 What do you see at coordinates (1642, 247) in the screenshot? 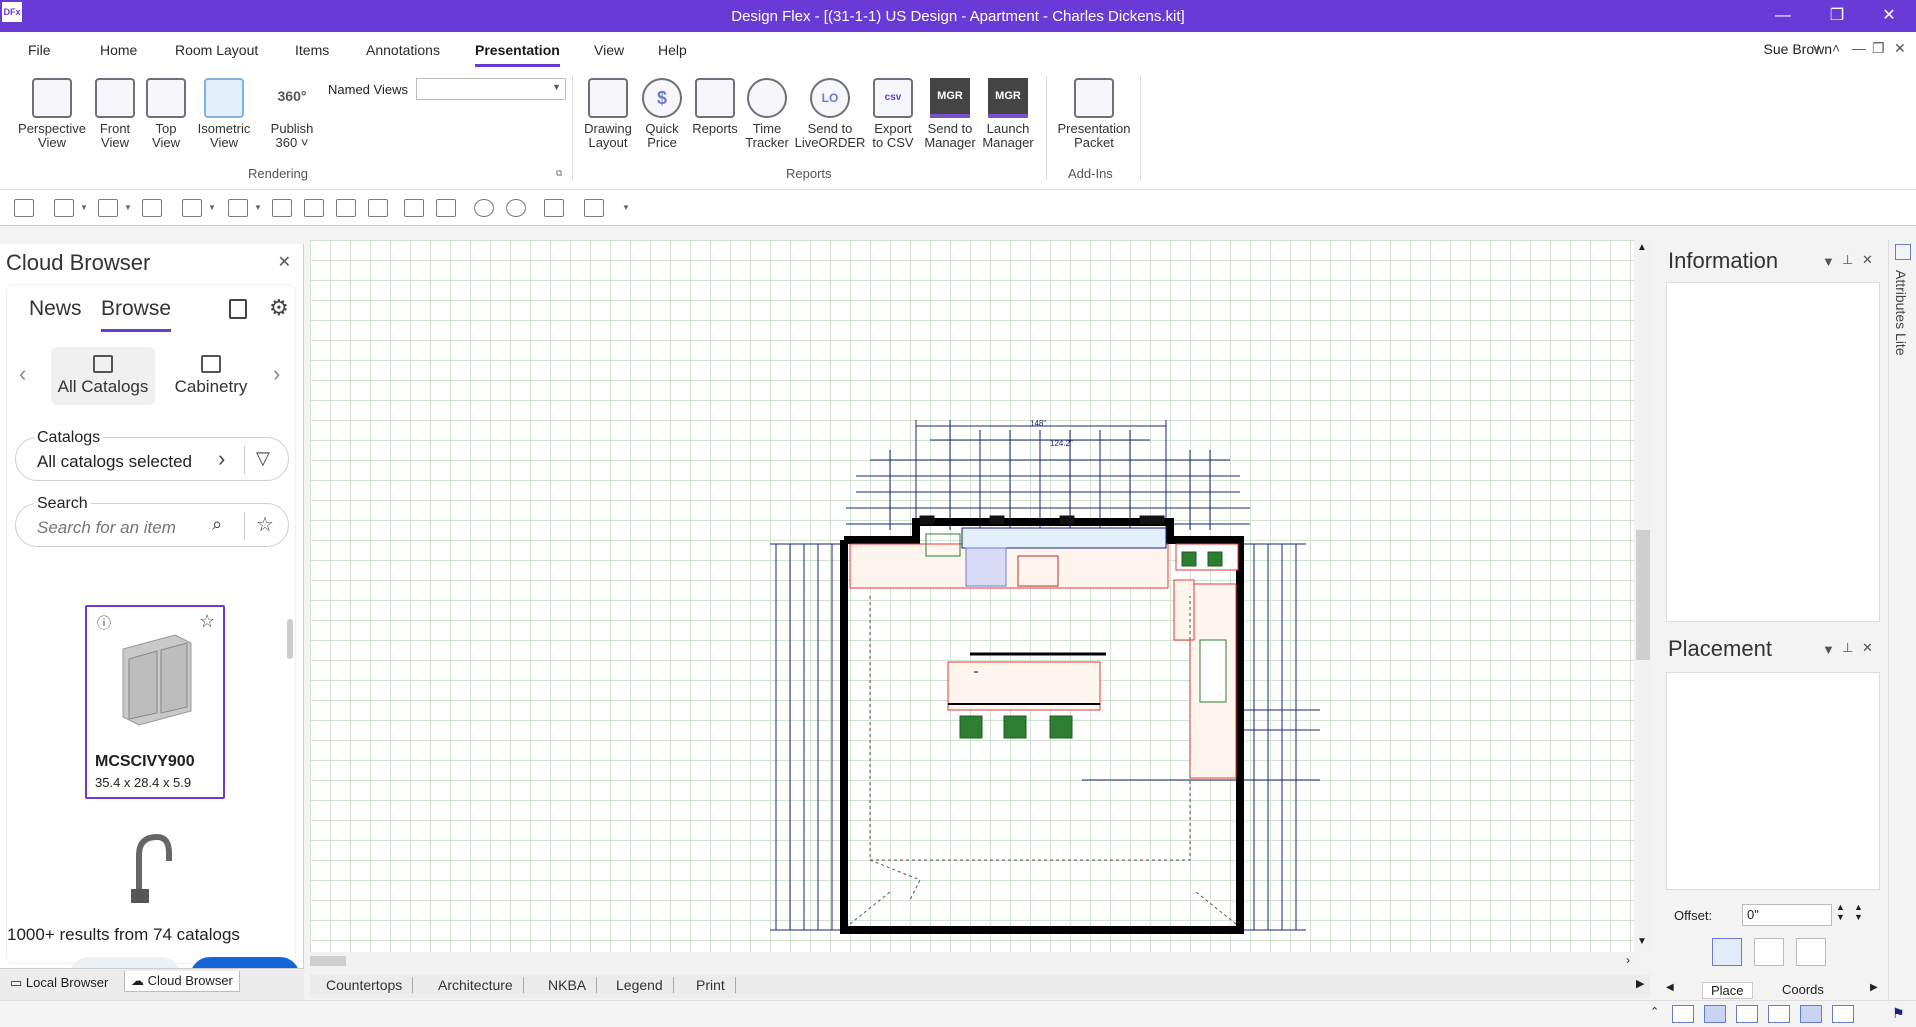
I see `scroll-up-icon: ▲` at bounding box center [1642, 247].